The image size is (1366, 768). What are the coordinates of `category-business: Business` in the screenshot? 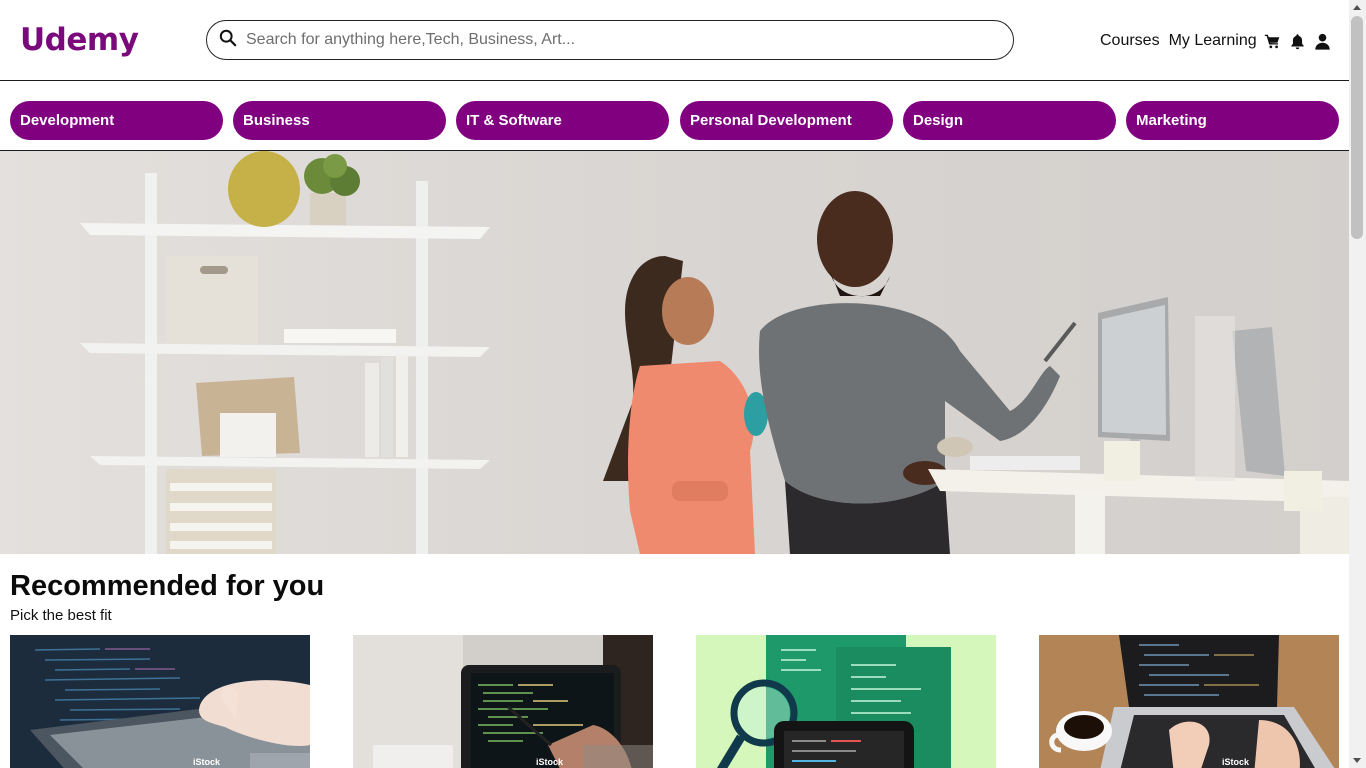 It's located at (339, 120).